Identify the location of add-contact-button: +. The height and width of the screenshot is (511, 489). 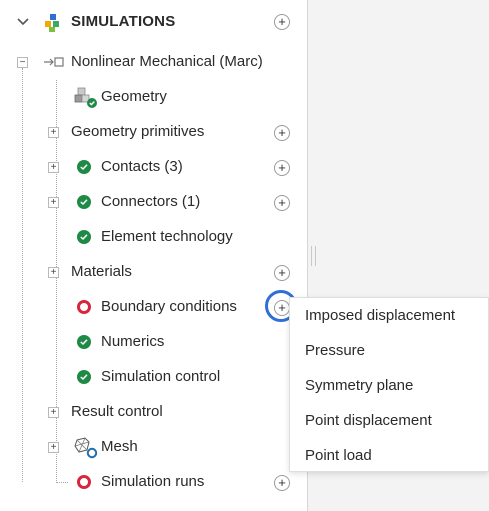
(282, 168).